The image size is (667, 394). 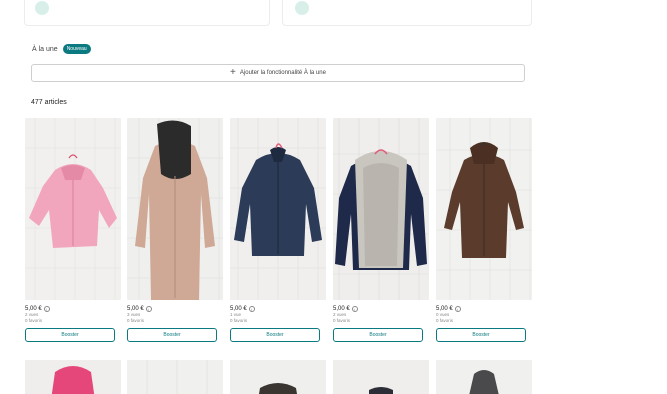 What do you see at coordinates (282, 73) in the screenshot?
I see `add-featured-label: Ajouter la fonctionnalité À la une` at bounding box center [282, 73].